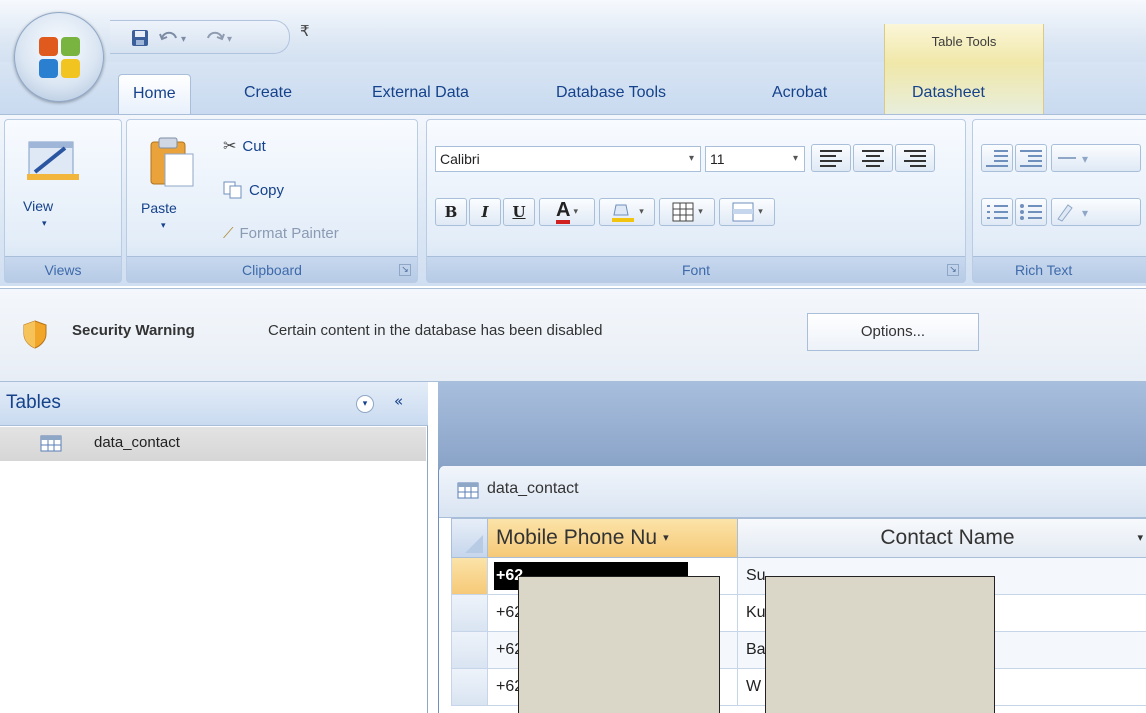 This screenshot has height=713, width=1146. I want to click on bullets-icon, so click(1031, 212).